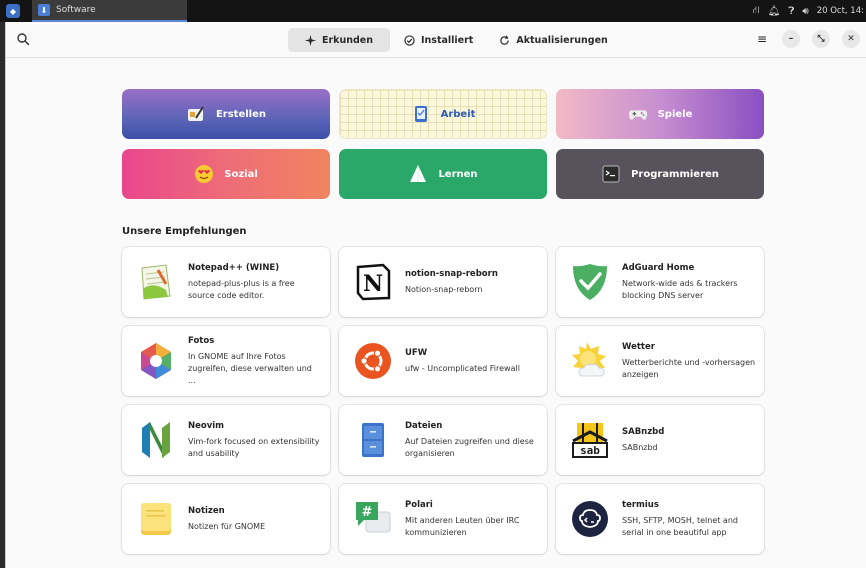 This screenshot has height=568, width=866. What do you see at coordinates (156, 282) in the screenshot?
I see `notepad-icon` at bounding box center [156, 282].